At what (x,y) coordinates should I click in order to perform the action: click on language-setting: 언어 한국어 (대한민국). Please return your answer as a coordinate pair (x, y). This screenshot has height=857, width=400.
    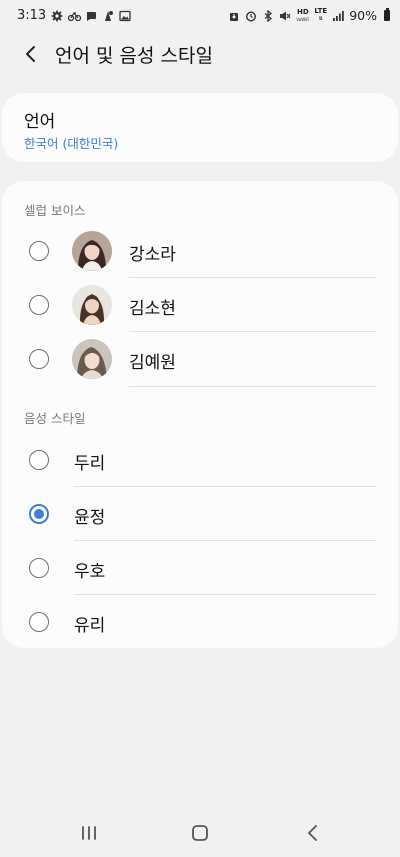
    Looking at the image, I should click on (200, 127).